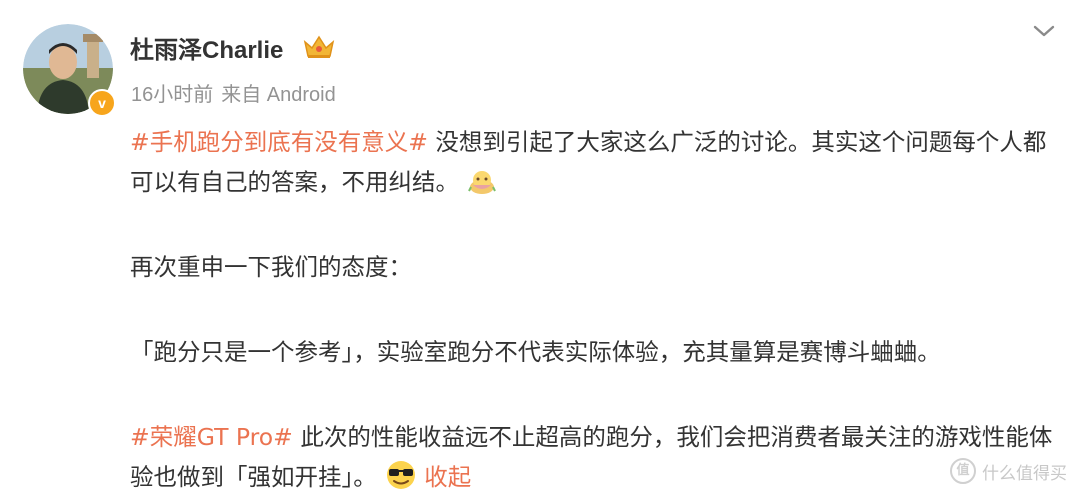 This screenshot has height=497, width=1080. Describe the element at coordinates (271, 267) in the screenshot. I see `post-paragraph-2: 再次重申一下我们的态度：` at that location.